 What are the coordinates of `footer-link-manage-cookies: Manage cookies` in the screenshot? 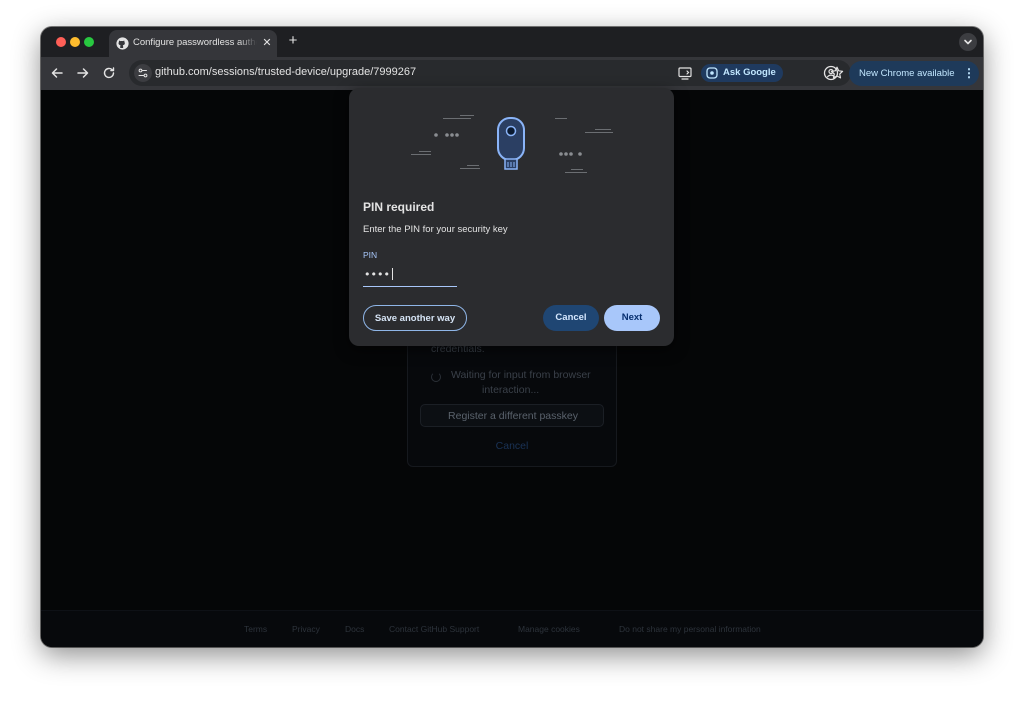 It's located at (549, 629).